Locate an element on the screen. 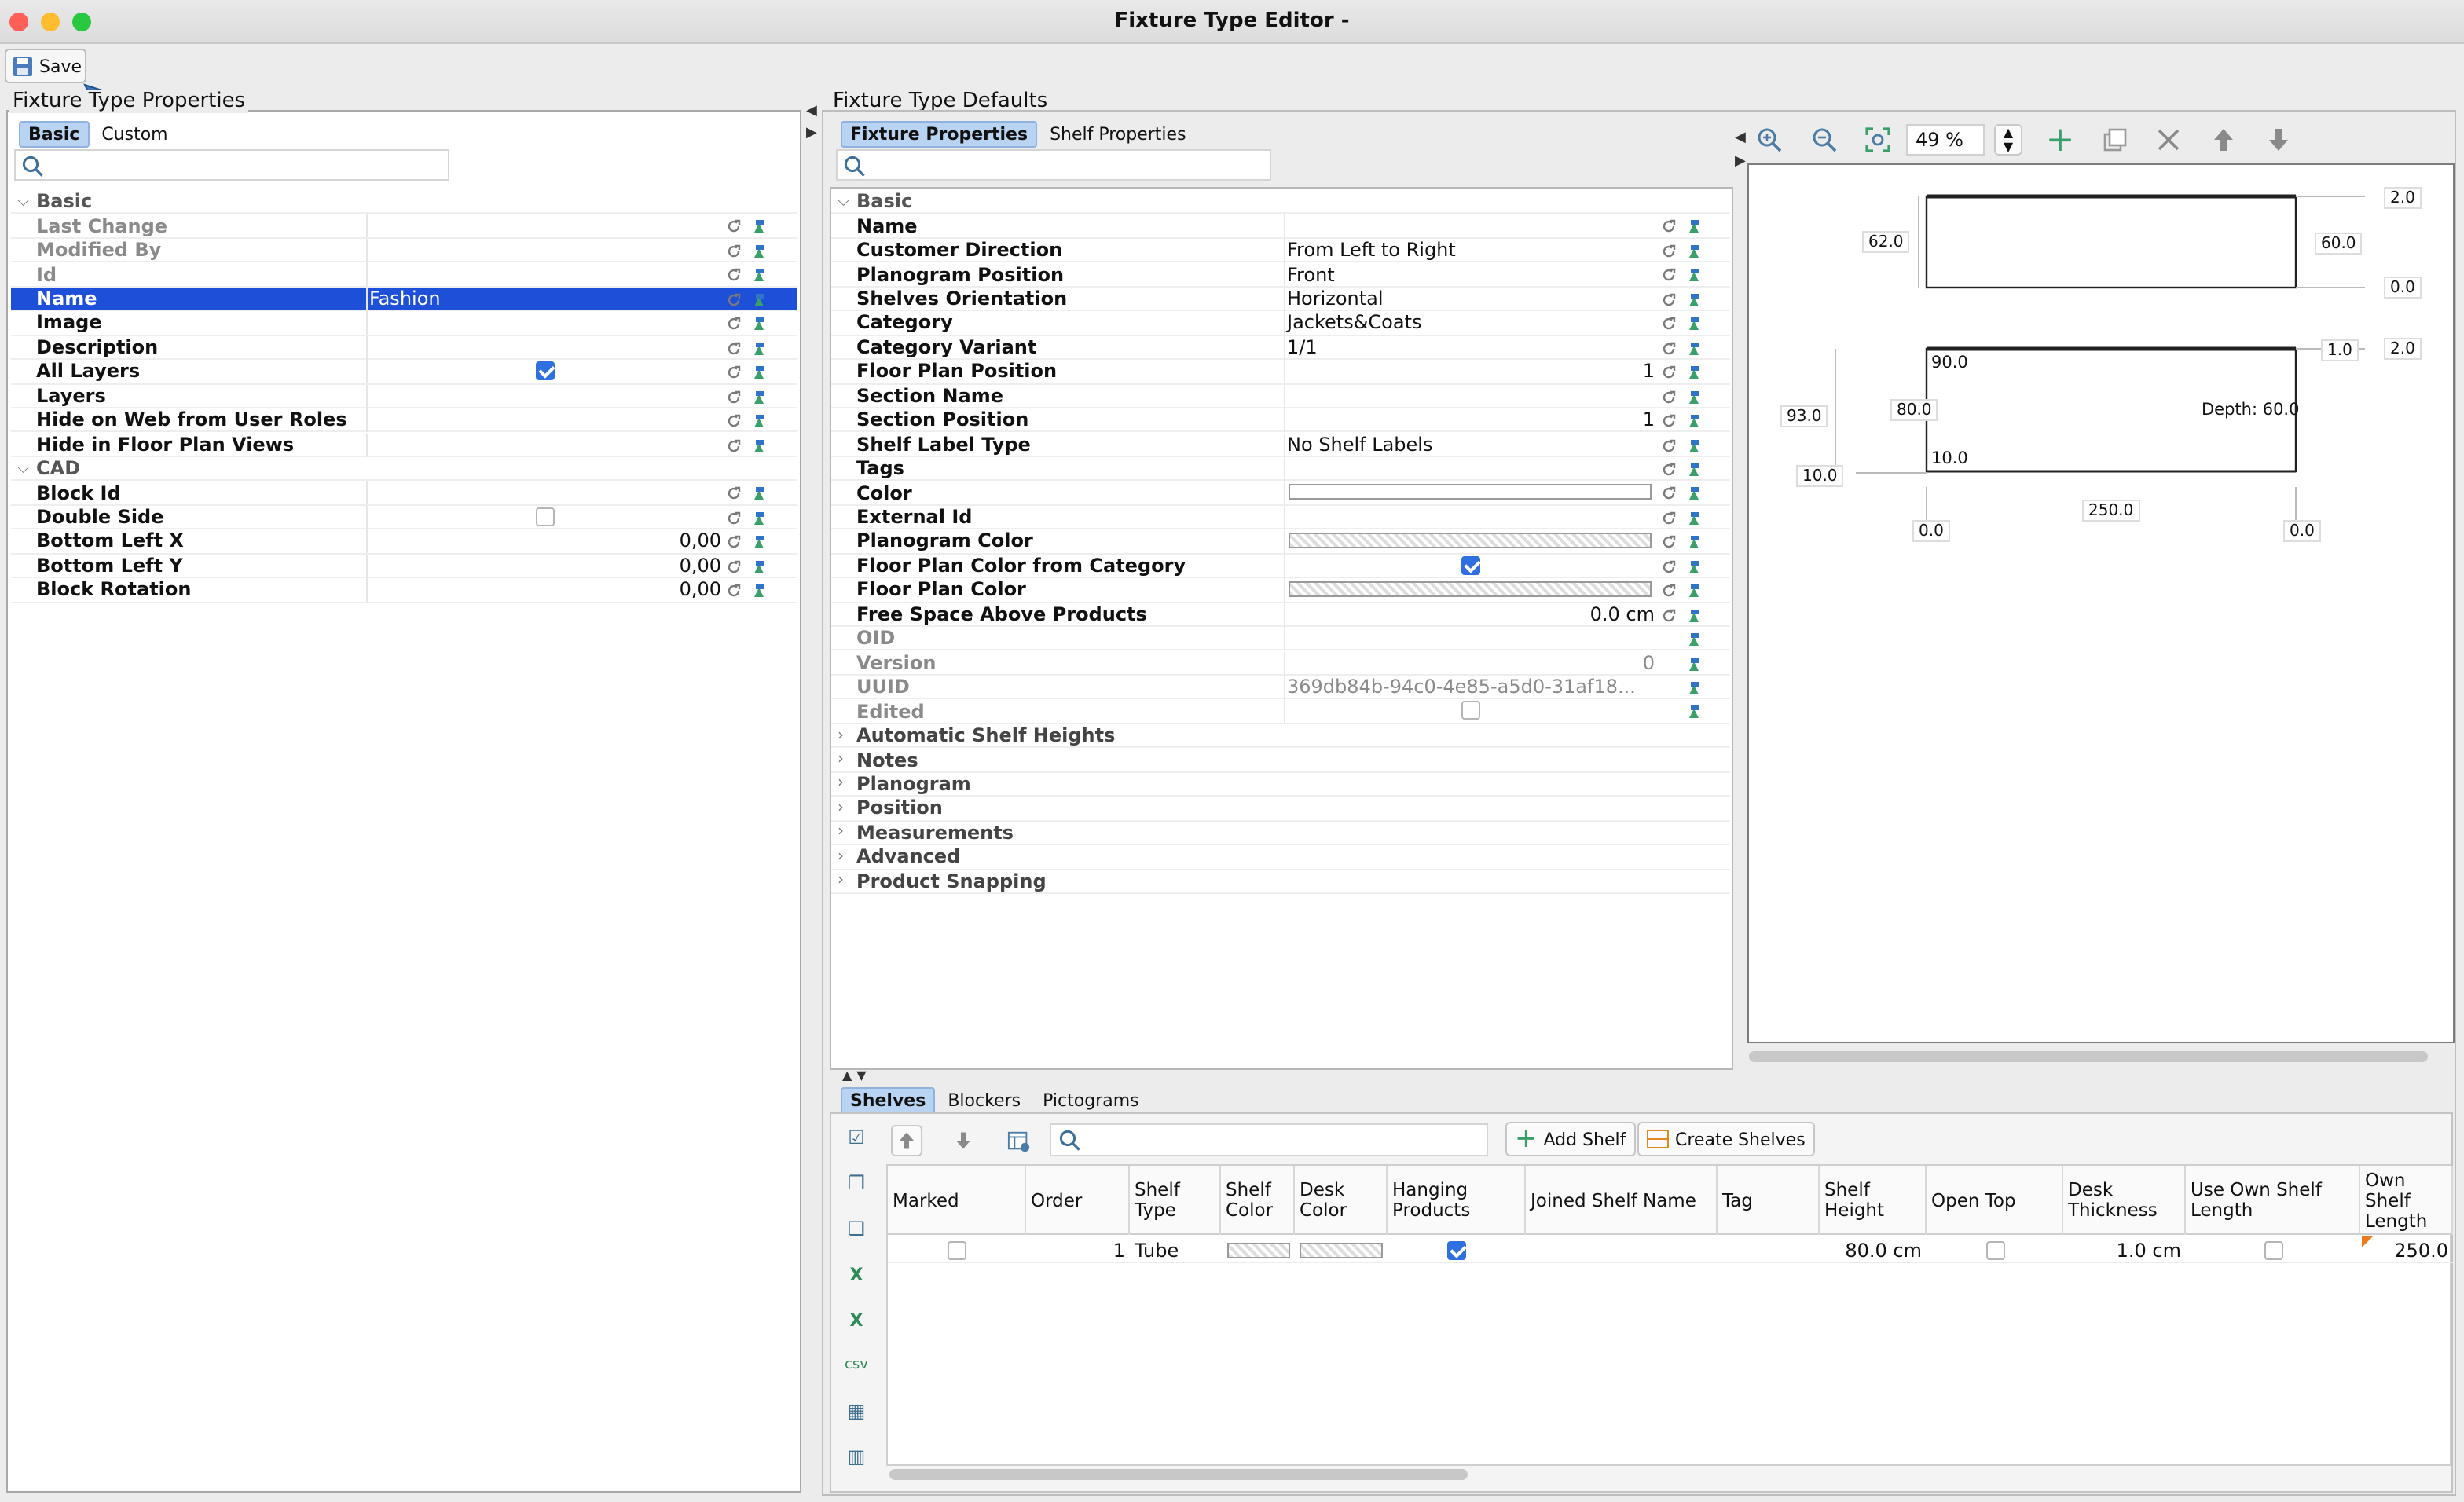 This screenshot has width=2464, height=1502. property-value: From Left to Right is located at coordinates (1371, 250).